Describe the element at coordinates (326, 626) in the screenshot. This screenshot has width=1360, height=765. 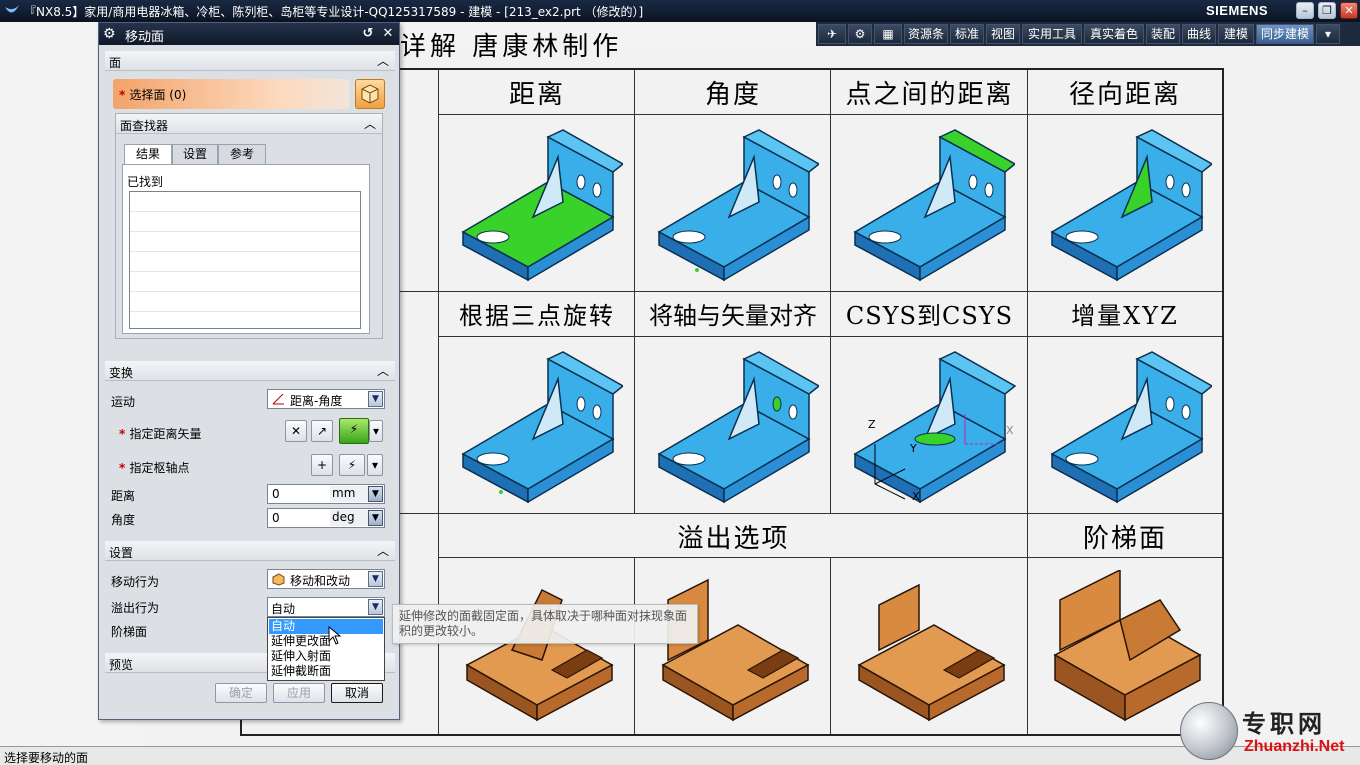
I see `overflow-option-auto: 自动` at that location.